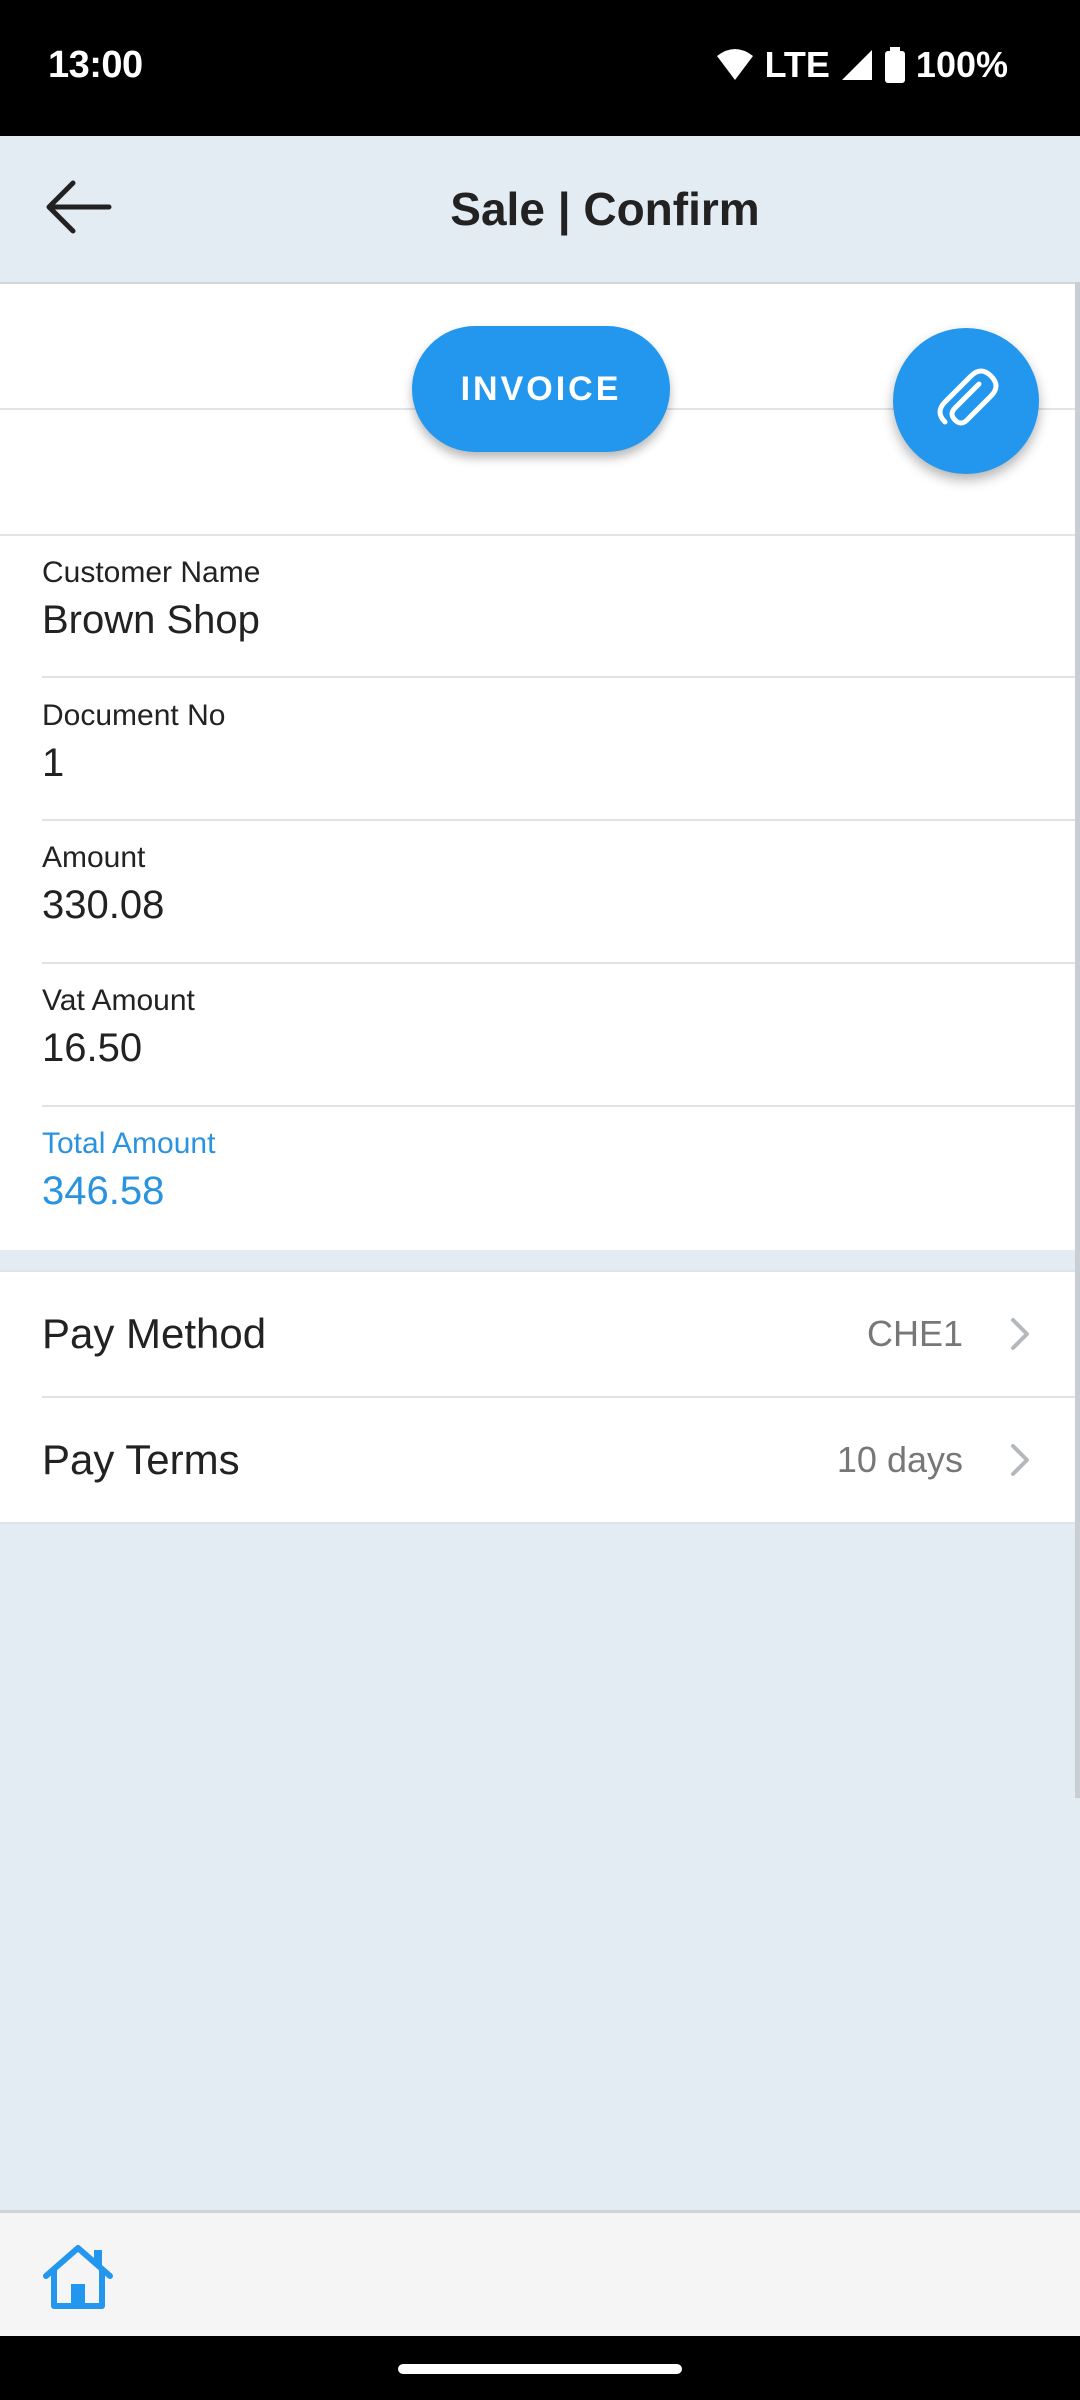  What do you see at coordinates (797, 64) in the screenshot?
I see `network-type: LTE` at bounding box center [797, 64].